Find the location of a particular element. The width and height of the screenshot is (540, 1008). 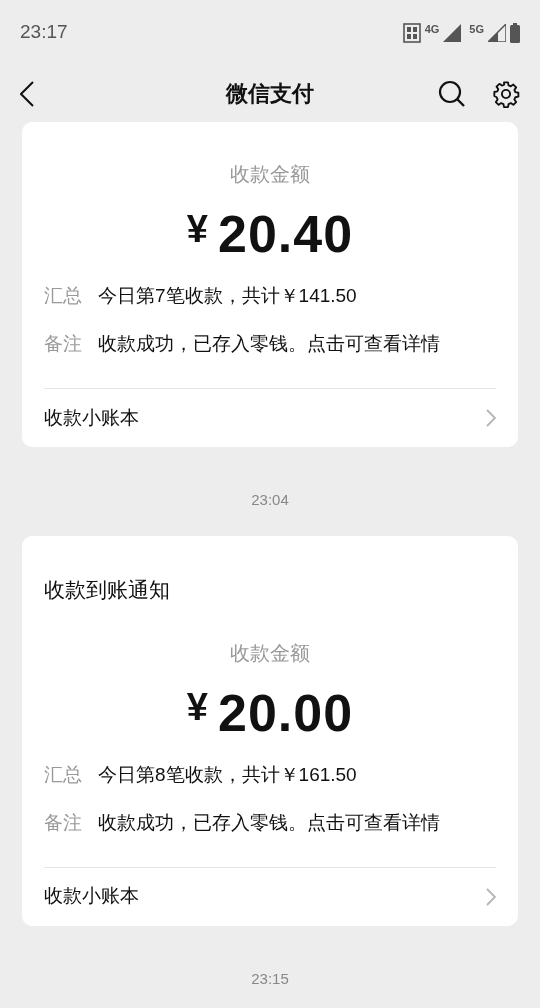

sim-card-icon is located at coordinates (411, 32).